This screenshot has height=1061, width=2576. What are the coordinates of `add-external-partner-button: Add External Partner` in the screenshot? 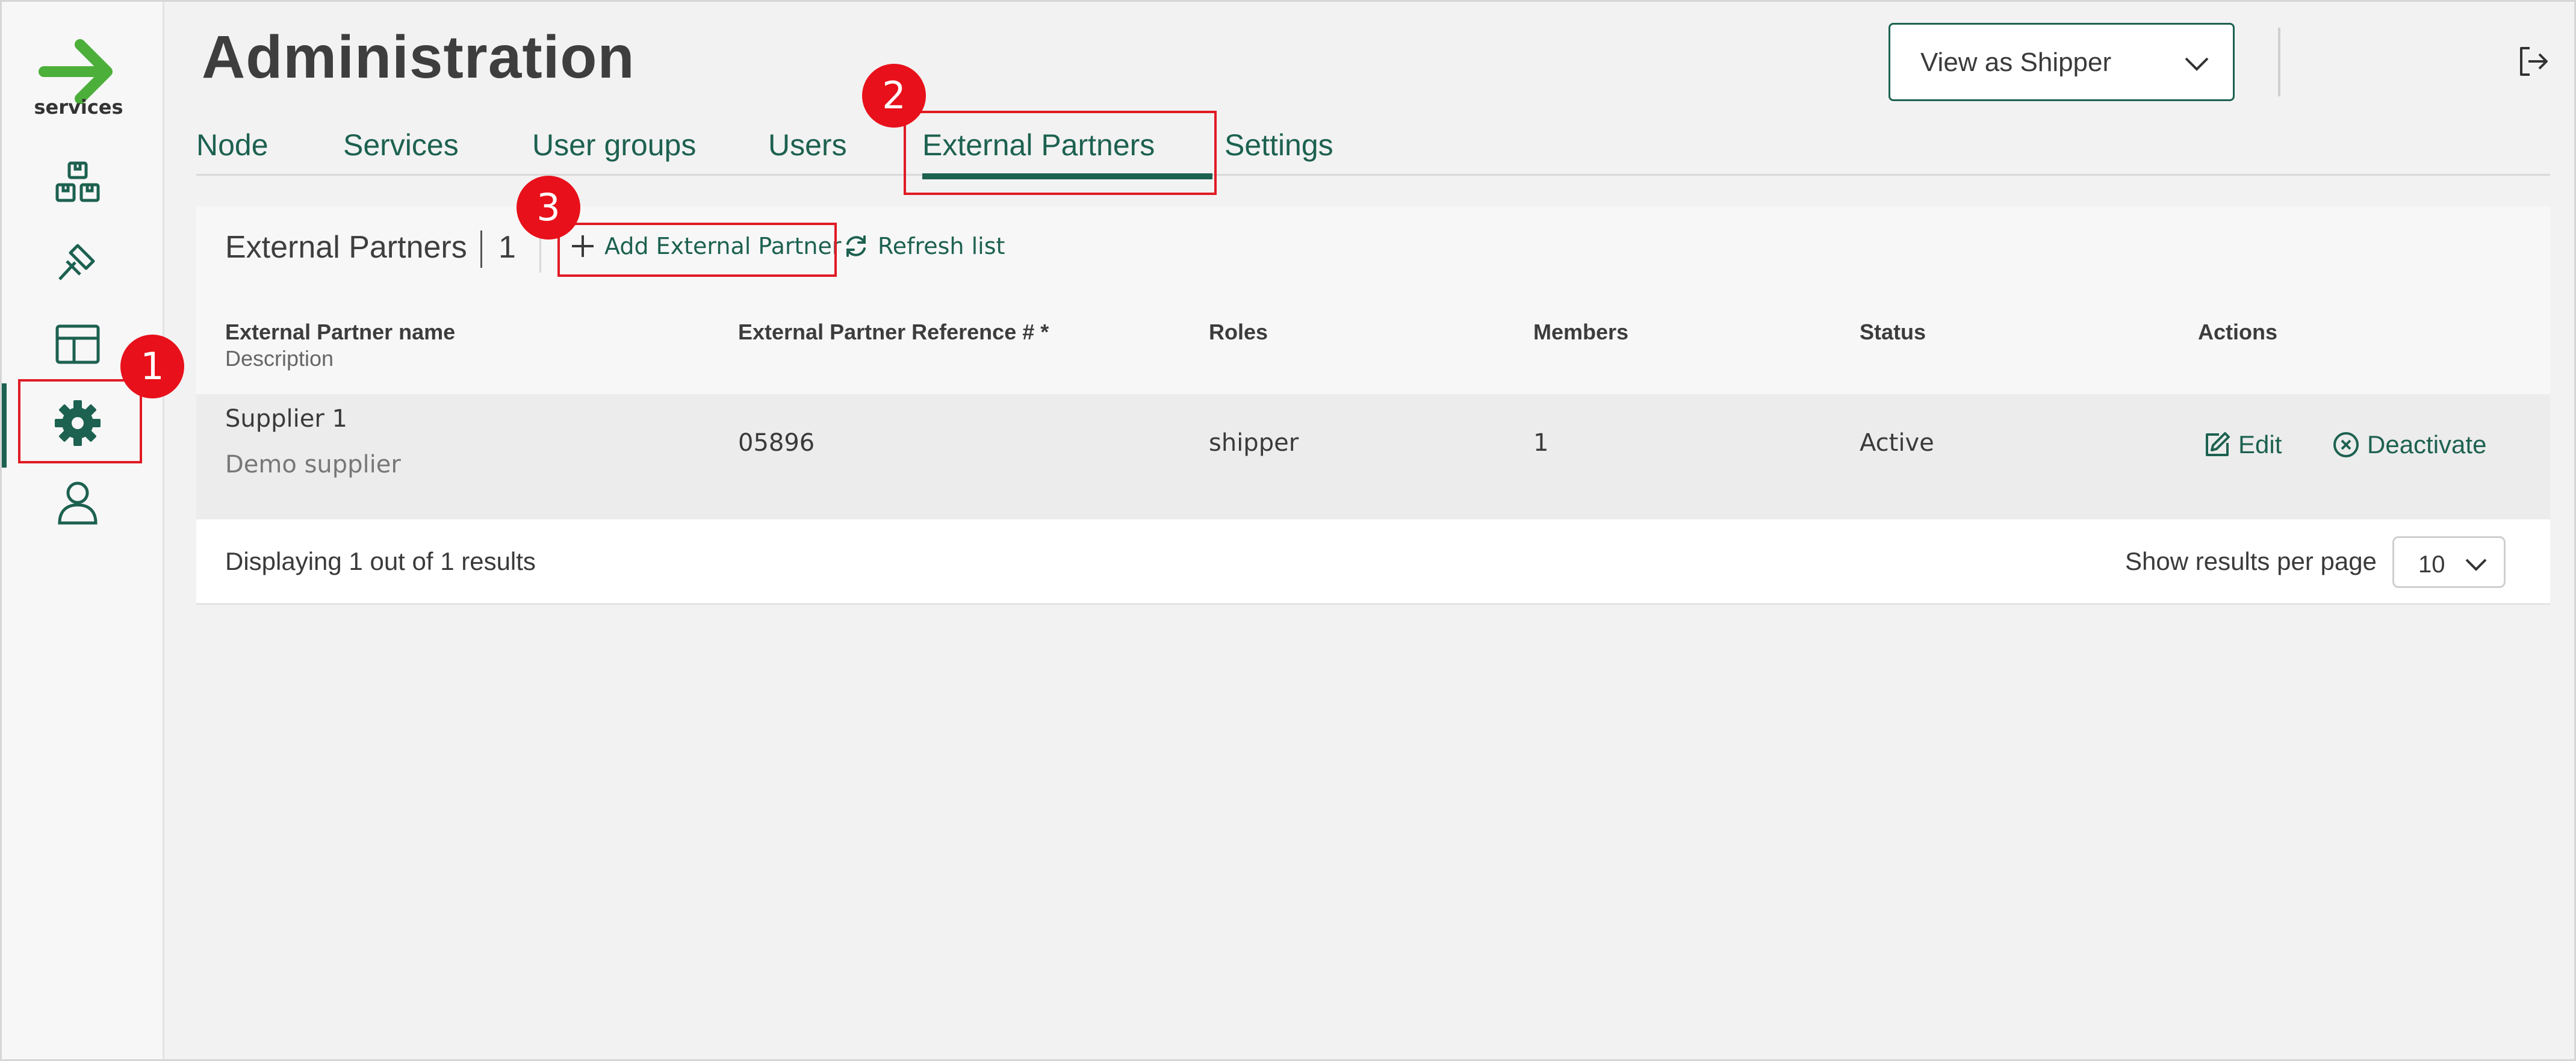 It's located at (706, 246).